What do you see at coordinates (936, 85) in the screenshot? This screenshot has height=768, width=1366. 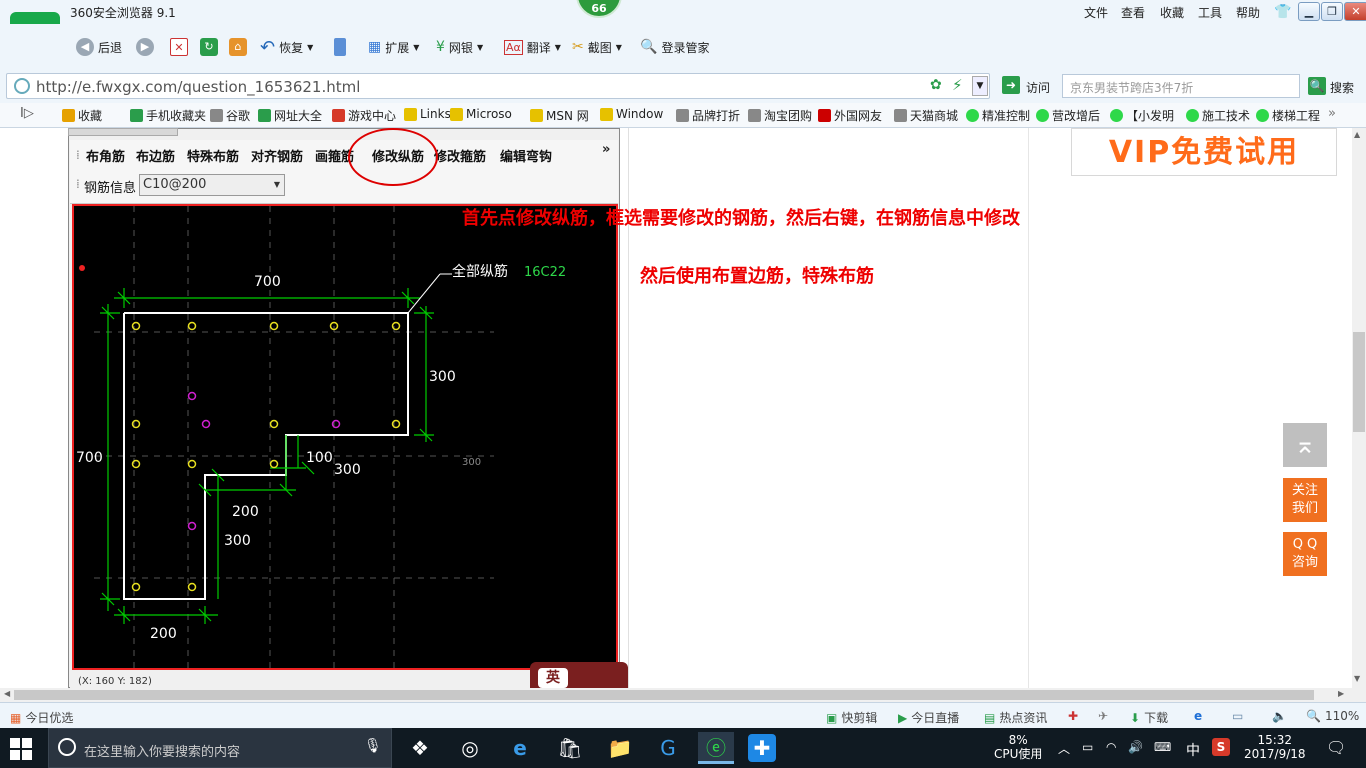 I see `security-icon: ✿` at bounding box center [936, 85].